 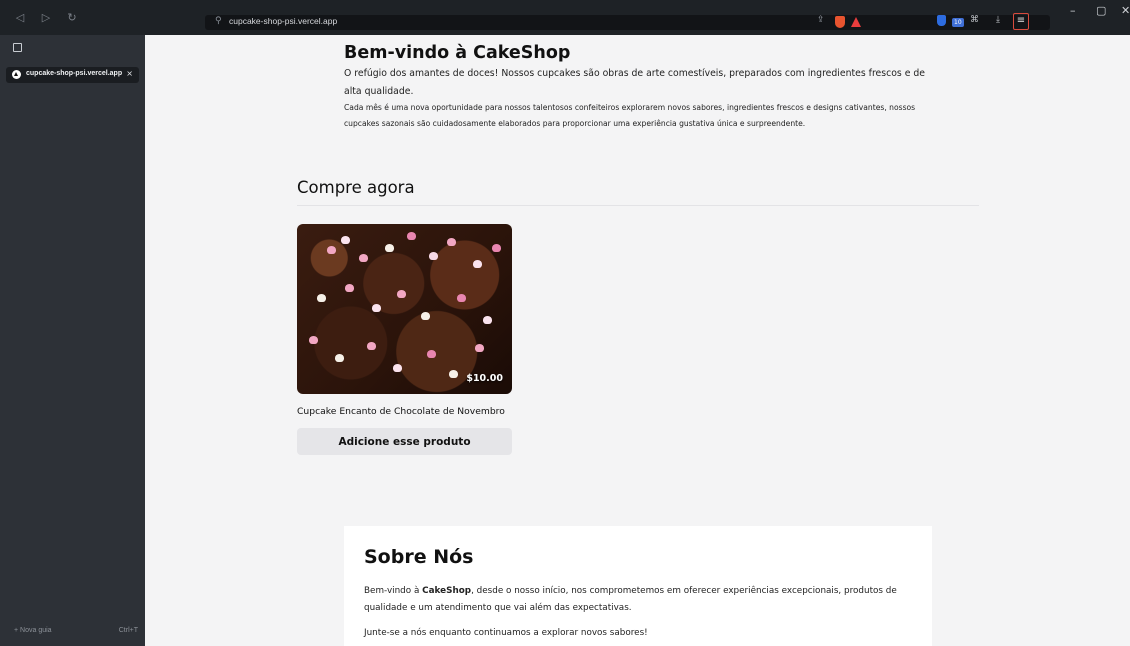 I want to click on divider, so click(x=638, y=205).